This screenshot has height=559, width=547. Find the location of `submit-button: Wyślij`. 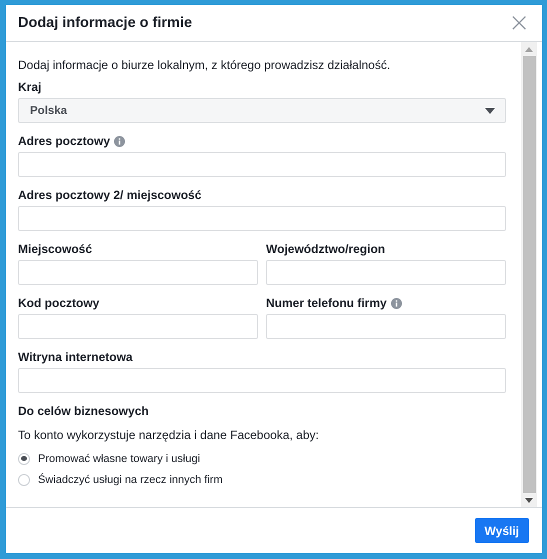

submit-button: Wyślij is located at coordinates (501, 530).